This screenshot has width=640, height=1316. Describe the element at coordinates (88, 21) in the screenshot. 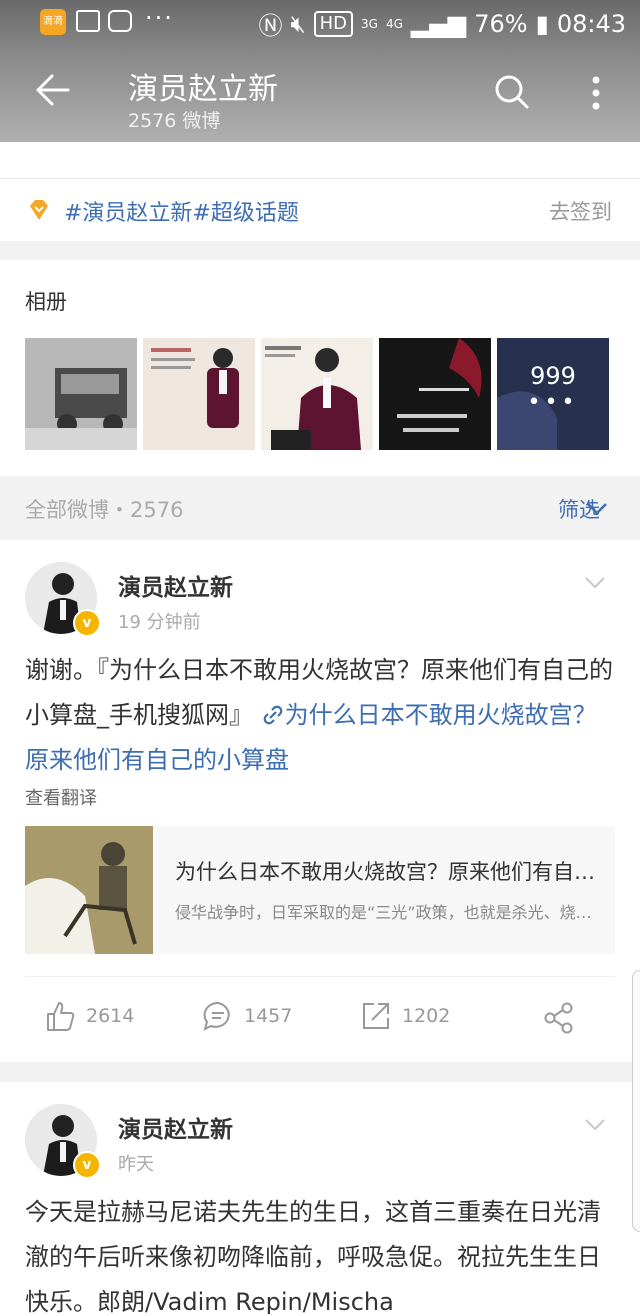

I see `gallery-icon` at that location.